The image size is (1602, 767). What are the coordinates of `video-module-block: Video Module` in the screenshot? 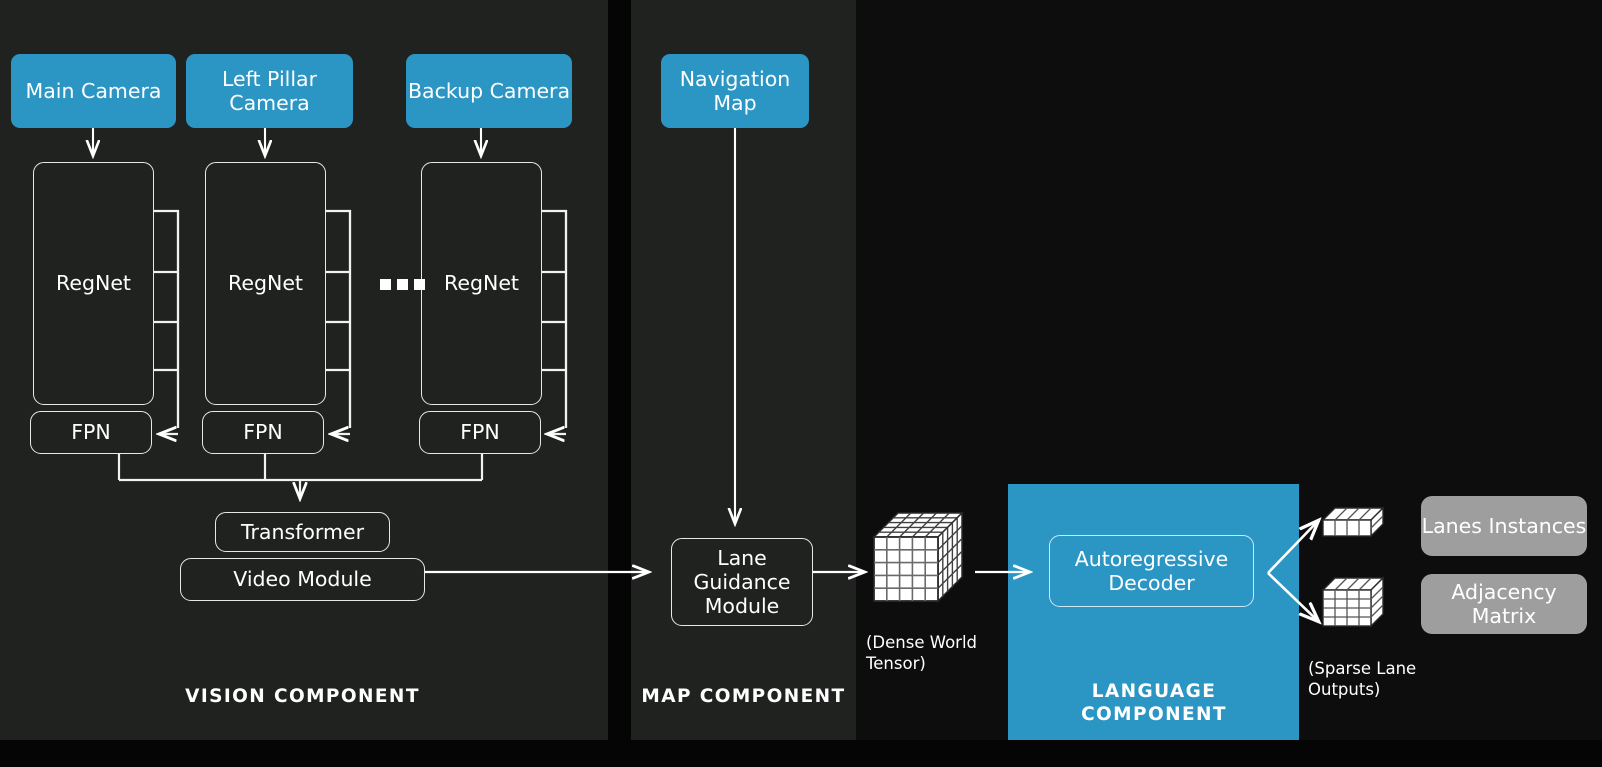 It's located at (302, 579).